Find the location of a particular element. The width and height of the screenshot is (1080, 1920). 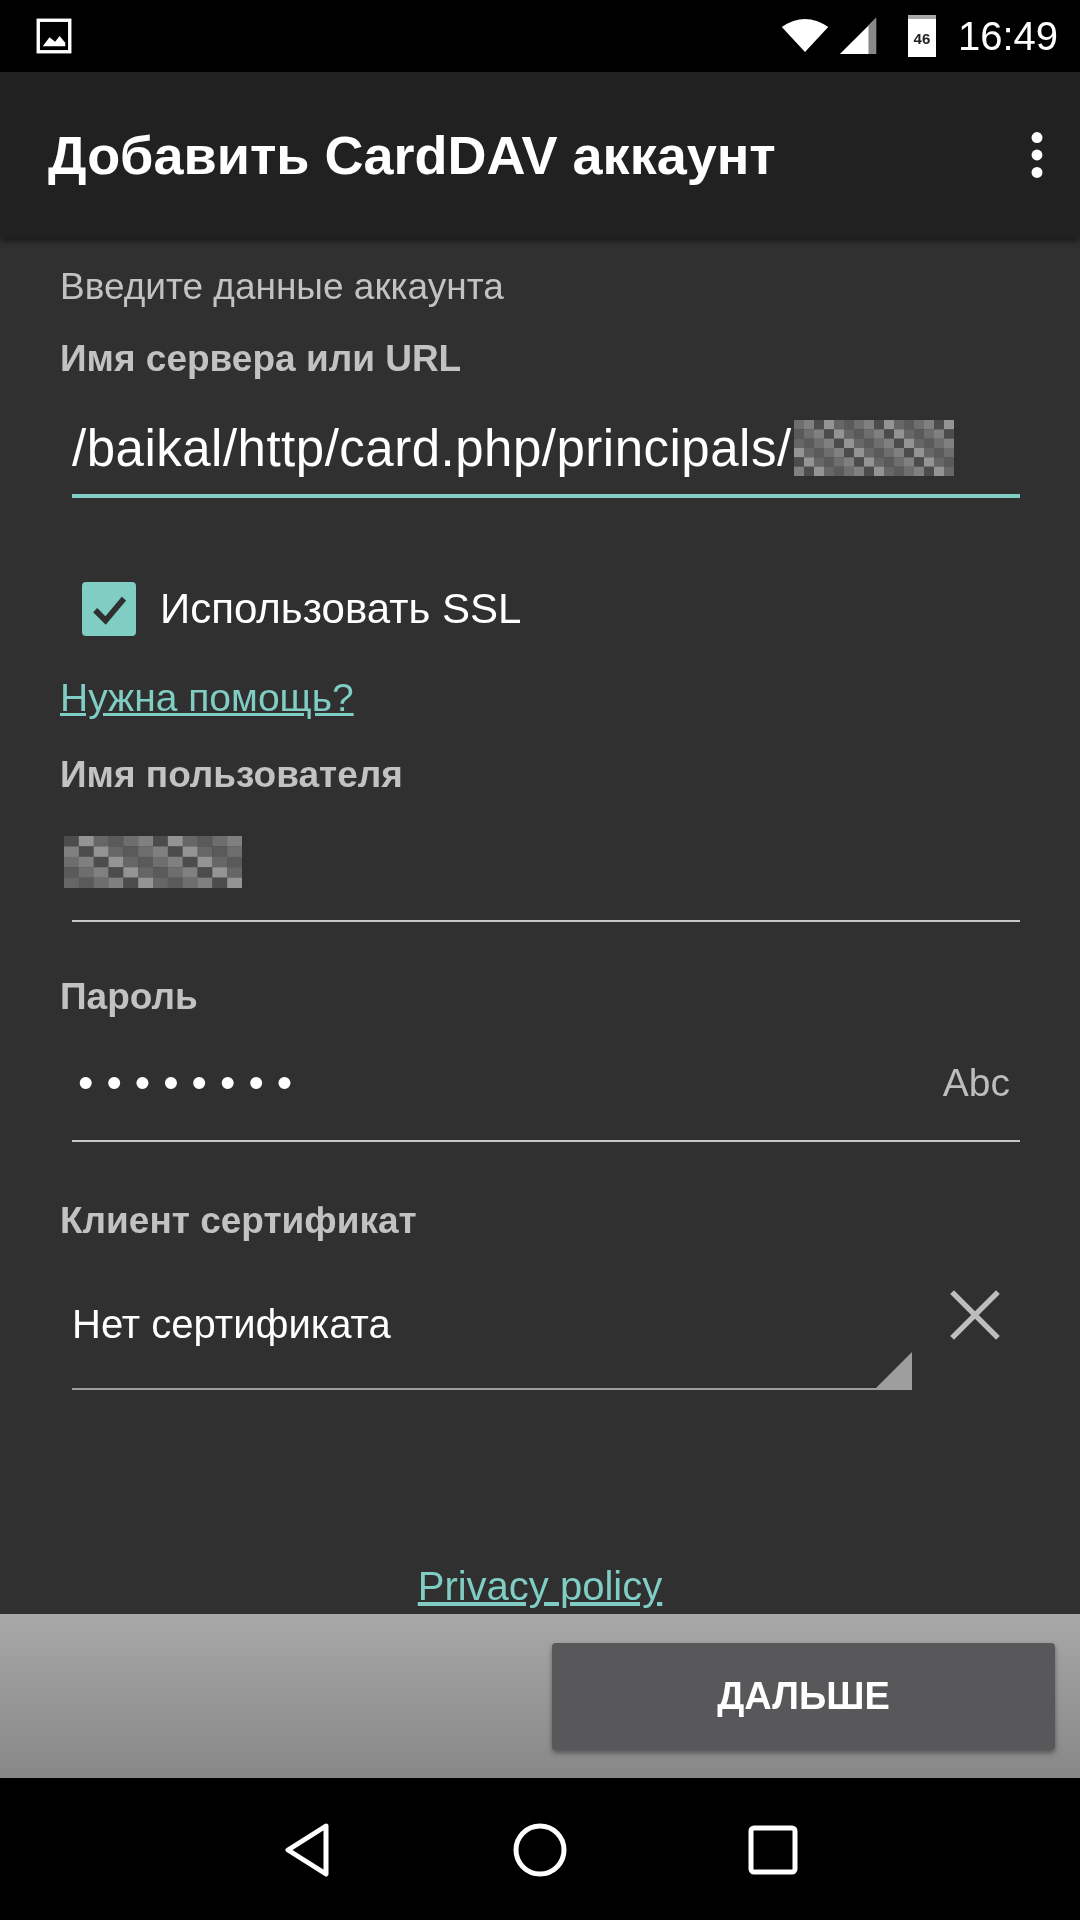

dropdown-corner-icon is located at coordinates (894, 1370).